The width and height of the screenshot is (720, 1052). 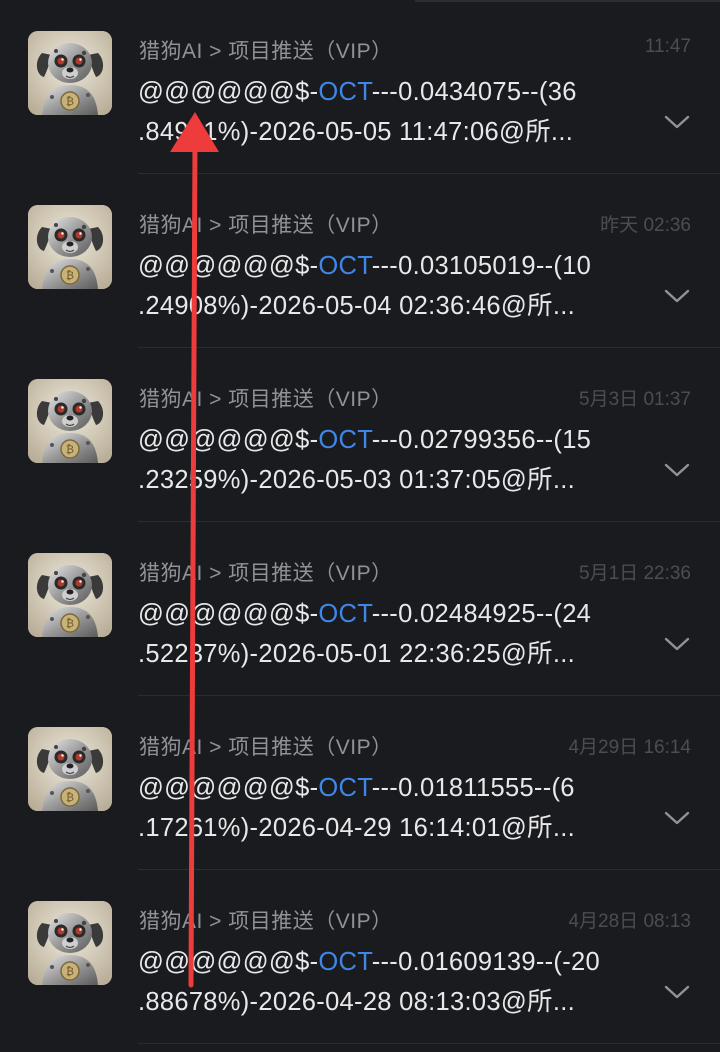 What do you see at coordinates (474, 92) in the screenshot?
I see `message-value: ---0.0434075--(36` at bounding box center [474, 92].